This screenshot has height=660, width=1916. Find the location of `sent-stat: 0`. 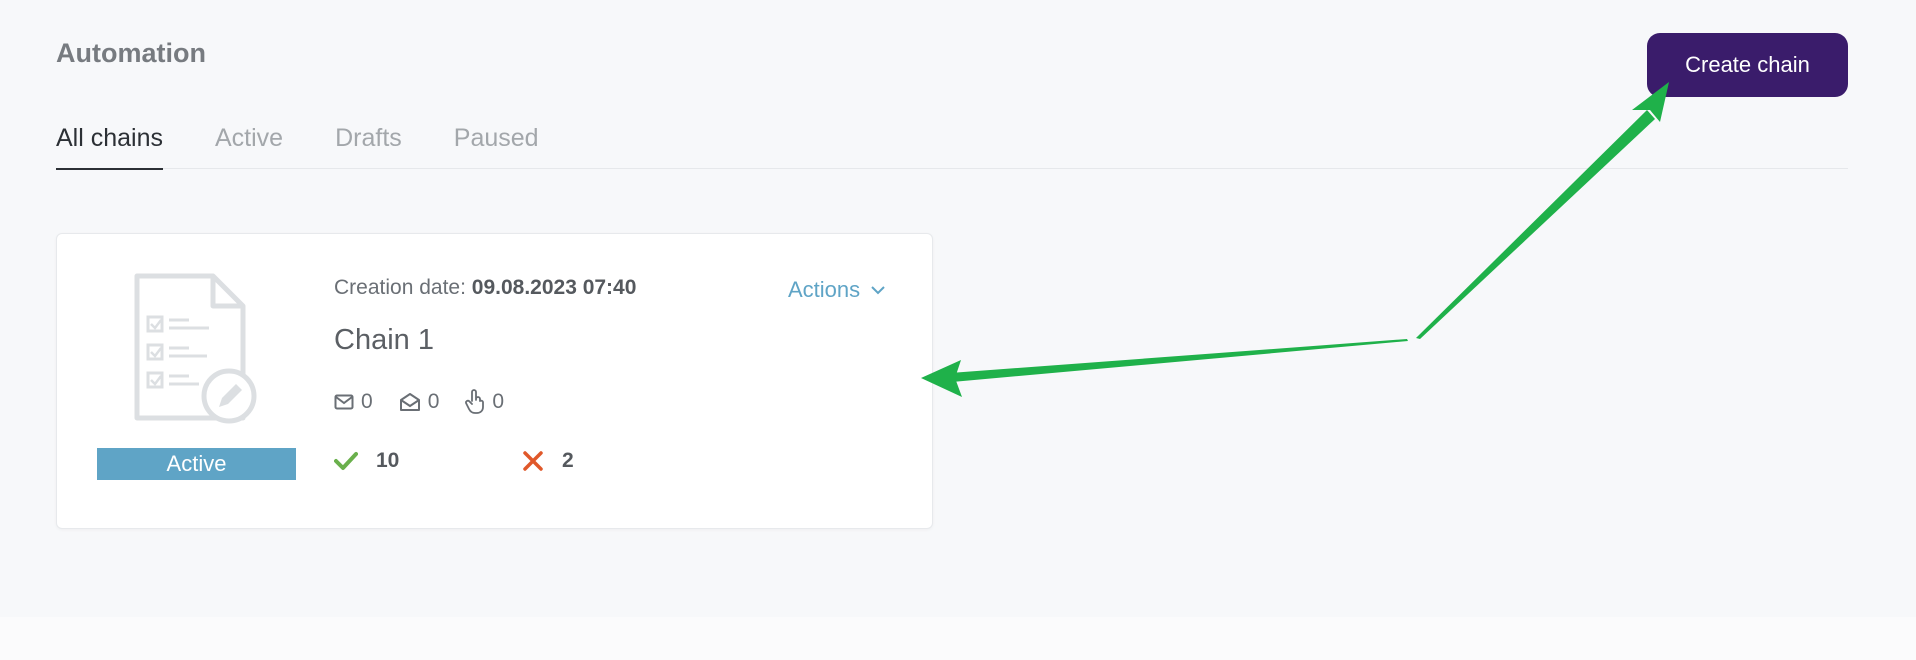

sent-stat: 0 is located at coordinates (353, 402).